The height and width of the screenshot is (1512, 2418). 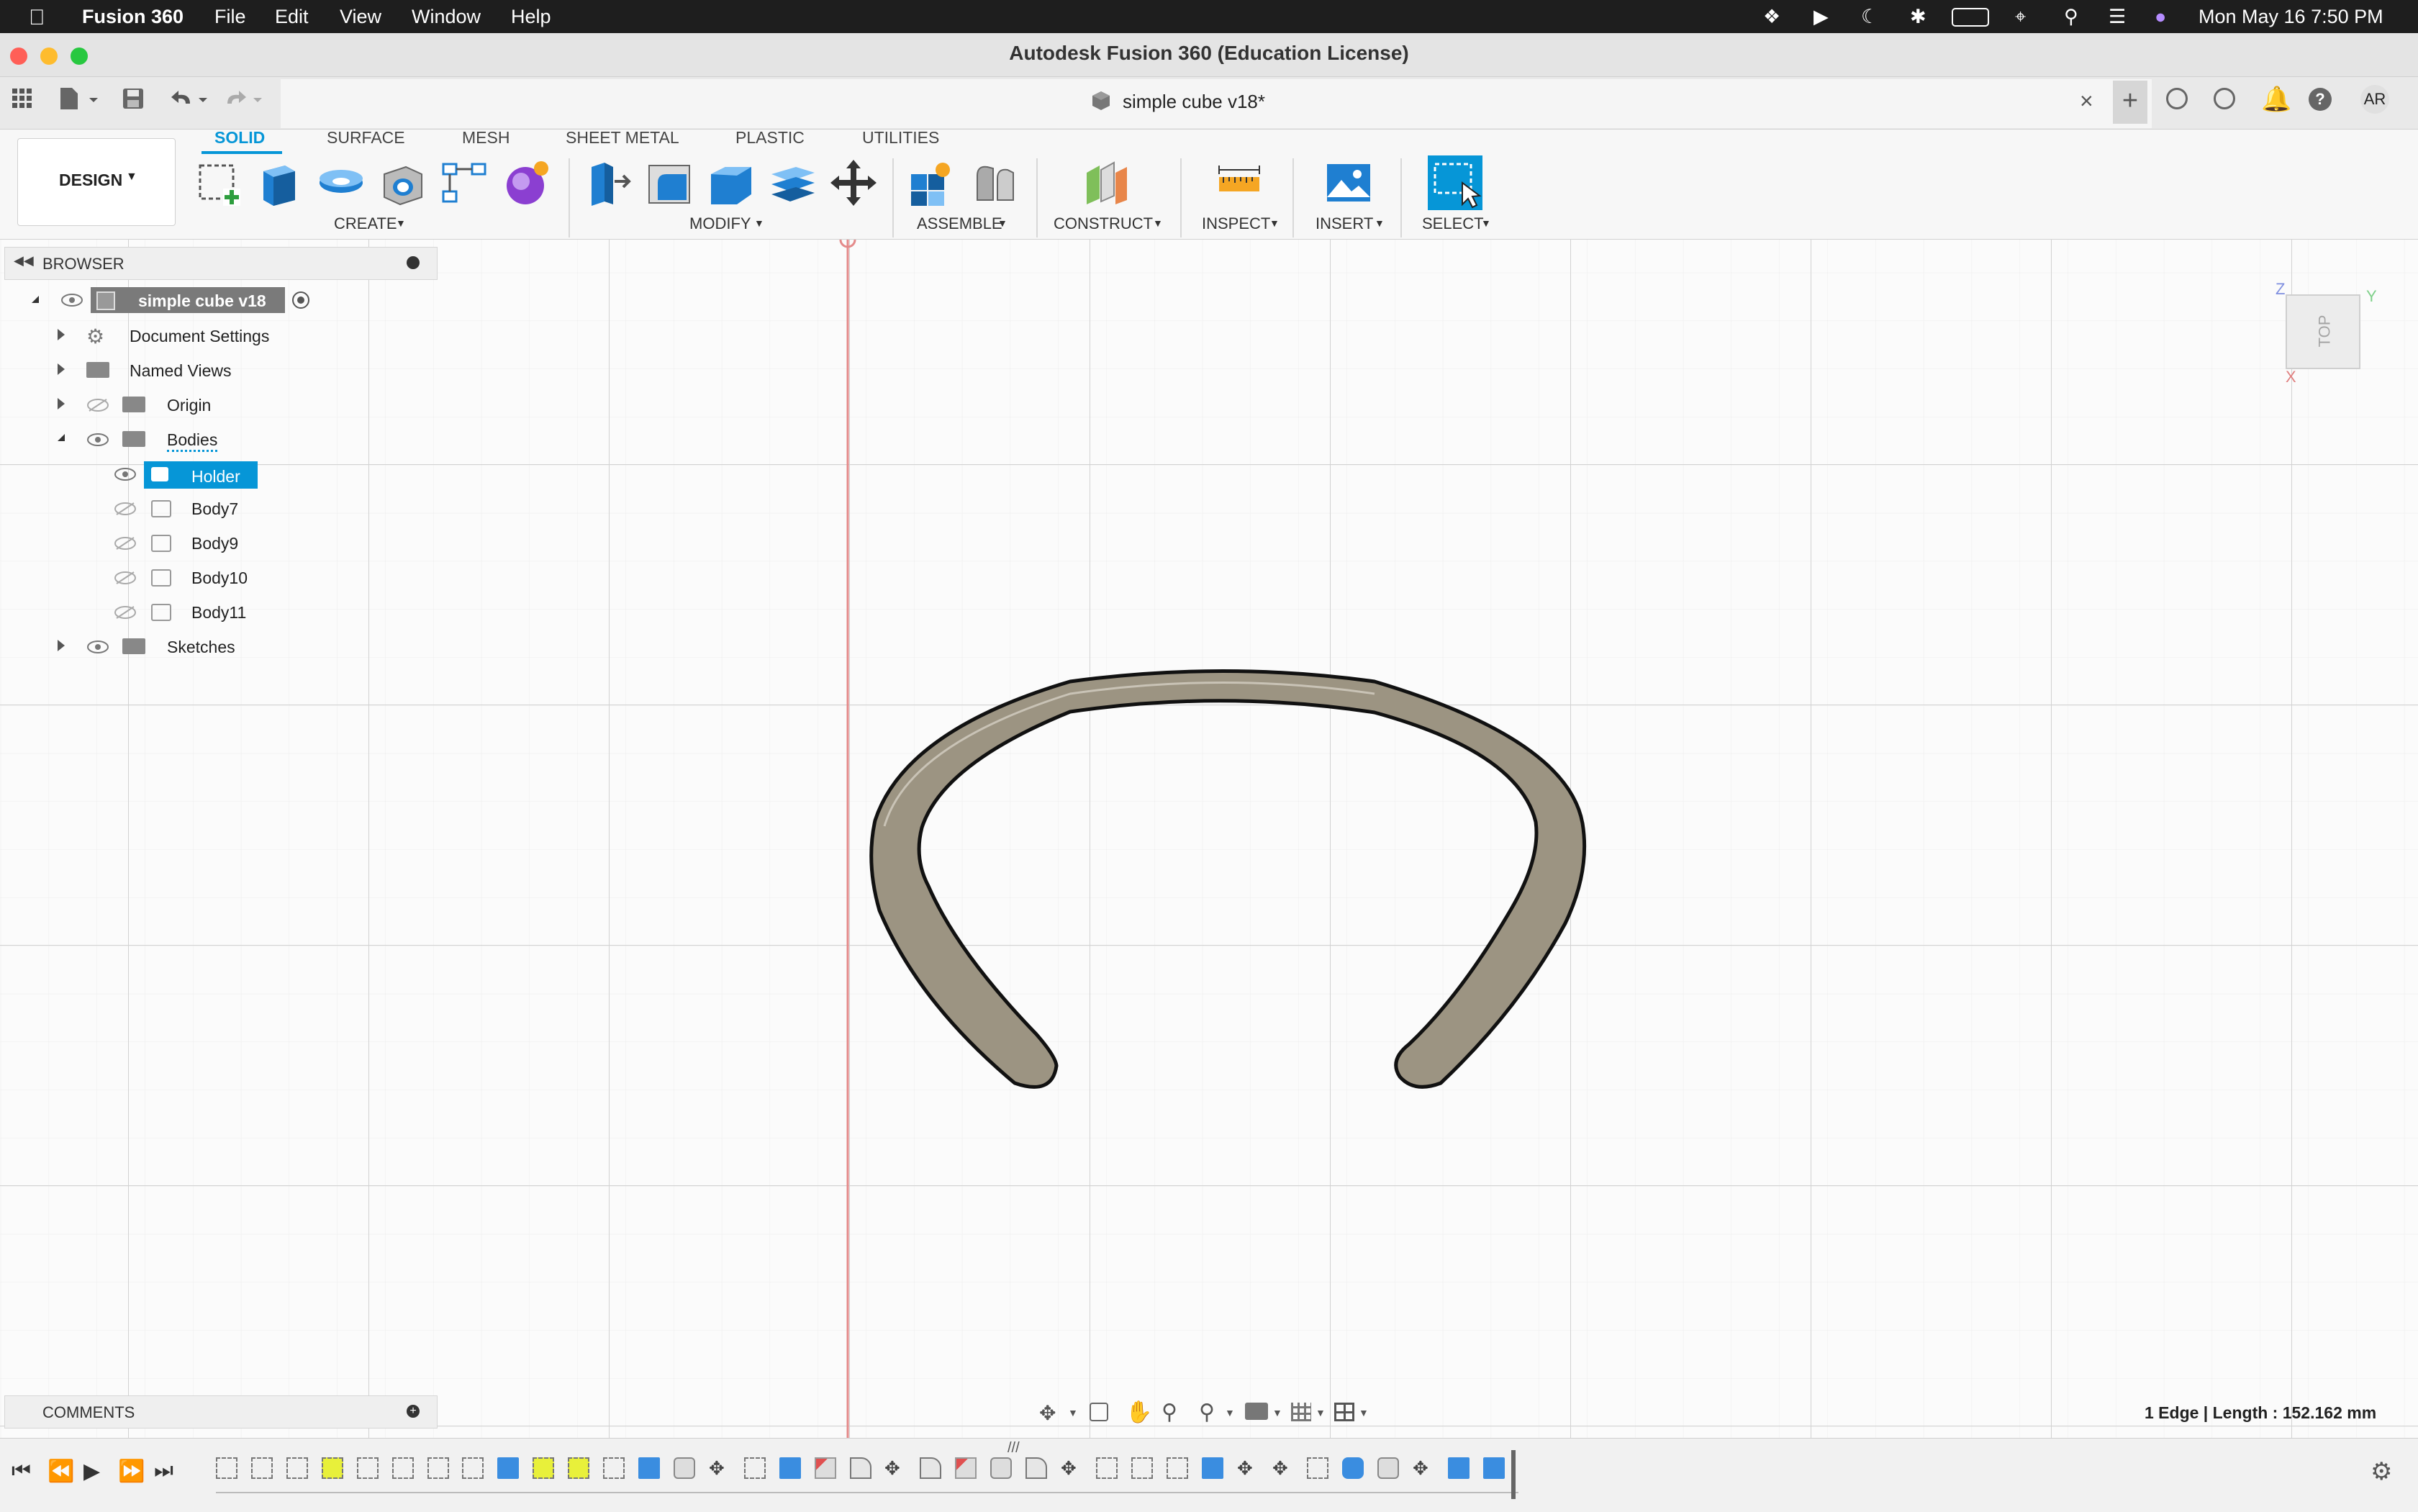 What do you see at coordinates (1301, 1412) in the screenshot?
I see `grid-settings-icon` at bounding box center [1301, 1412].